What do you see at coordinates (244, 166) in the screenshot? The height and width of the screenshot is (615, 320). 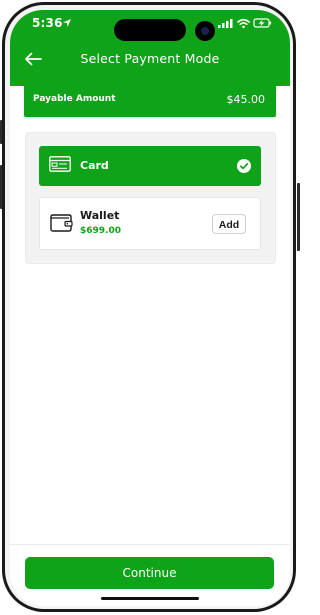 I see `check-circle-icon` at bounding box center [244, 166].